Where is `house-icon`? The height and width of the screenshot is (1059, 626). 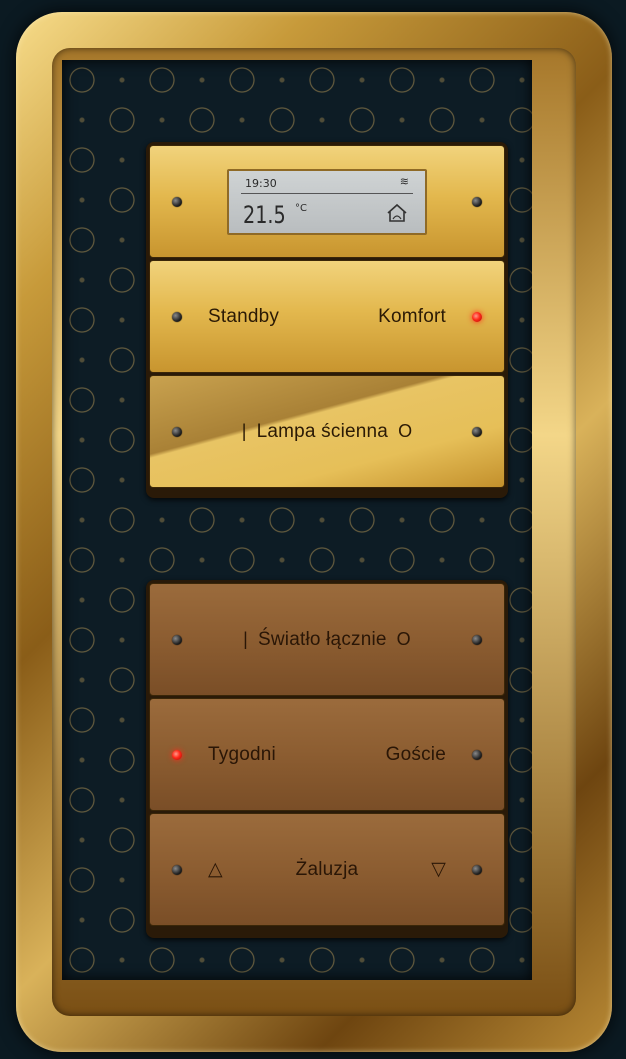 house-icon is located at coordinates (397, 212).